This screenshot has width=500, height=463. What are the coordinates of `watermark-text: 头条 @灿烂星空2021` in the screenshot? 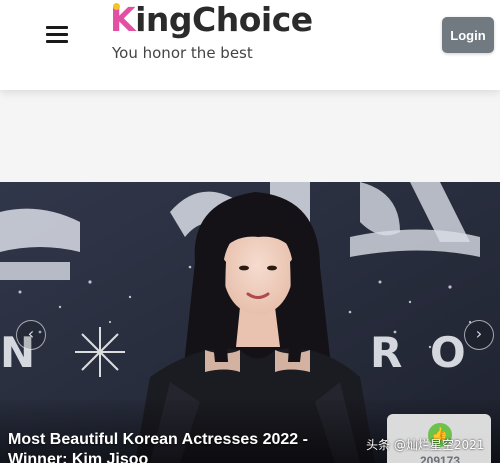 It's located at (425, 445).